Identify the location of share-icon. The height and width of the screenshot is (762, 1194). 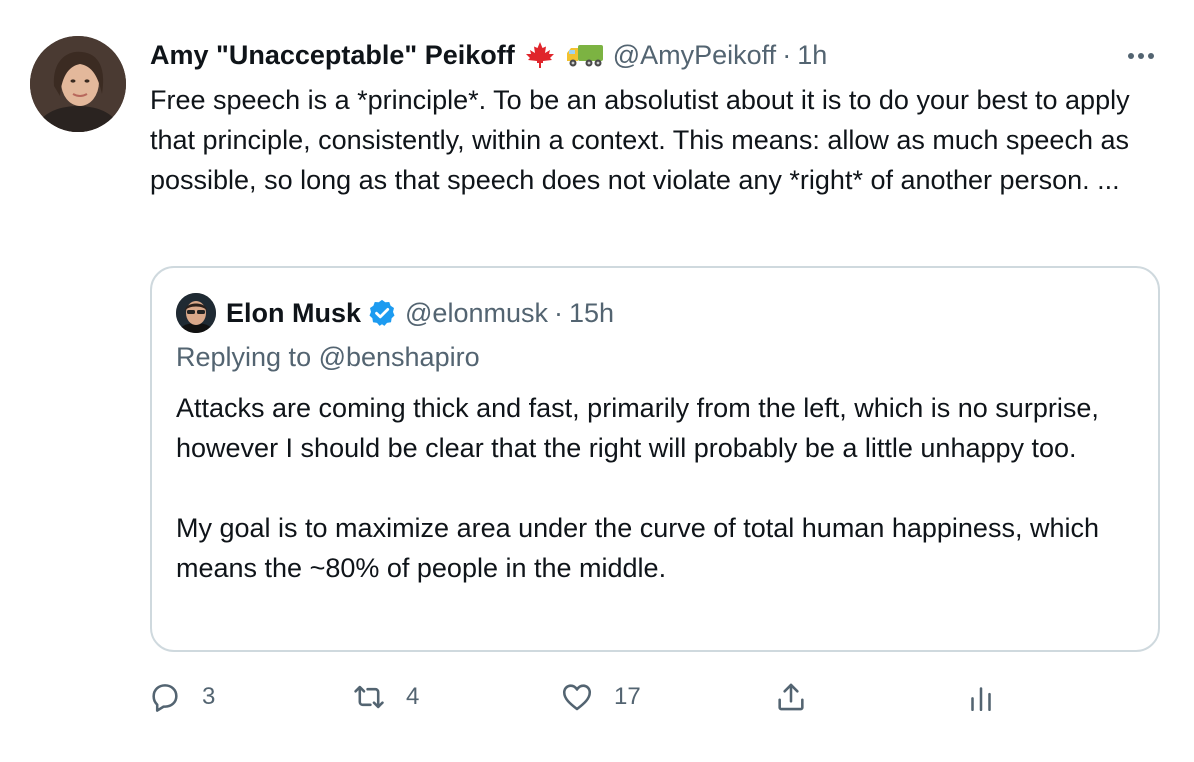
(791, 697).